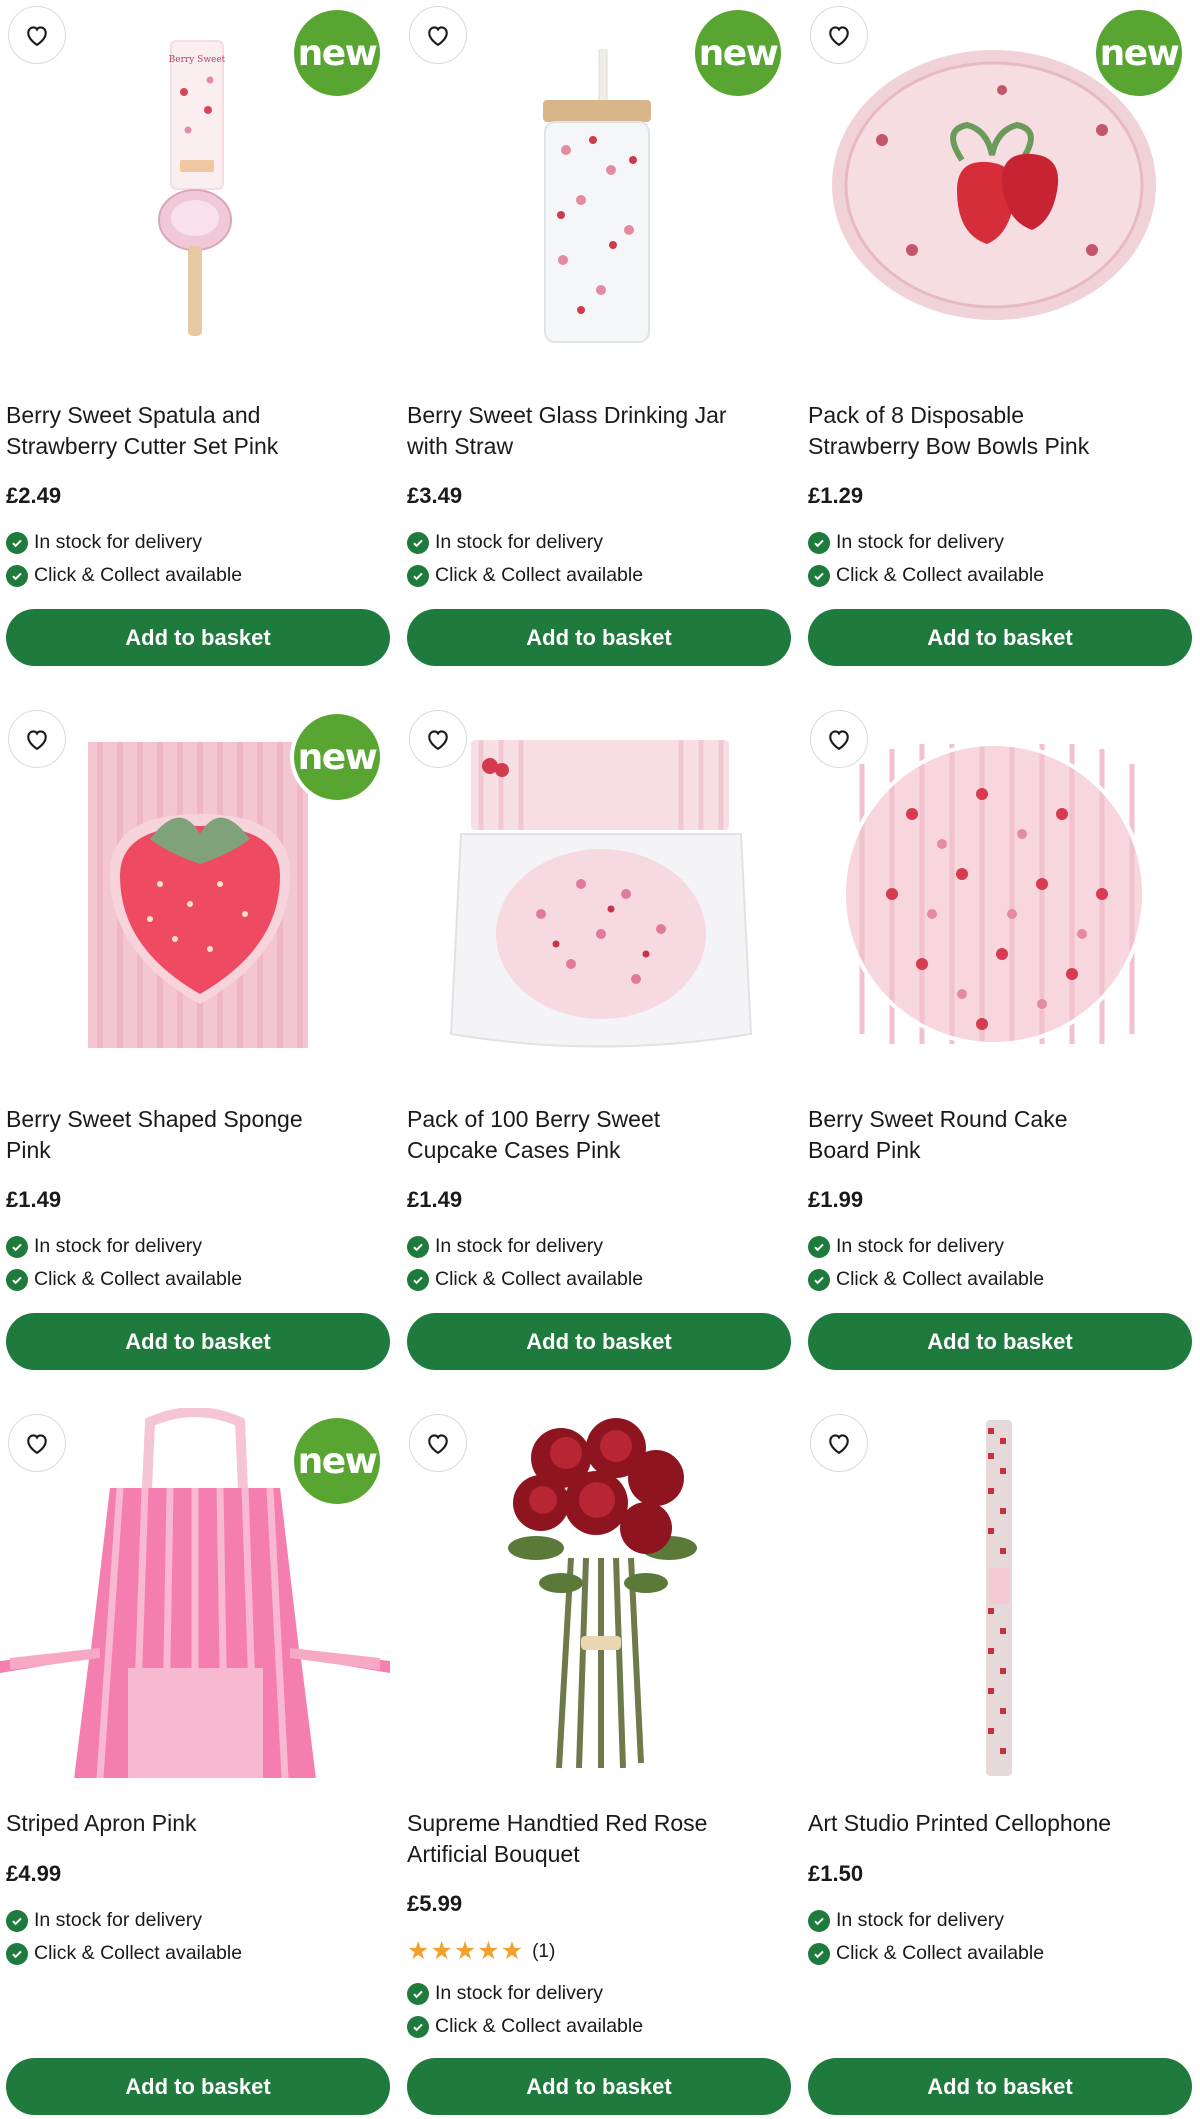 The image size is (1200, 2119). I want to click on product-title-line: Pack of 100 Berry Sweet, so click(597, 1119).